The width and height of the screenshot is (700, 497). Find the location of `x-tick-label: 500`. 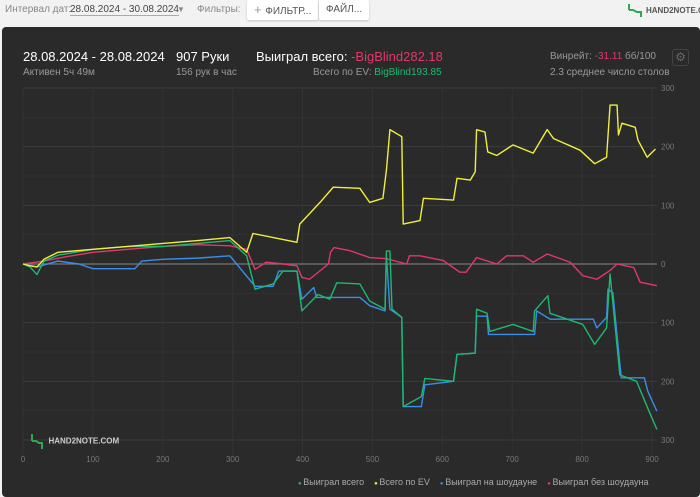

x-tick-label: 500 is located at coordinates (373, 459).